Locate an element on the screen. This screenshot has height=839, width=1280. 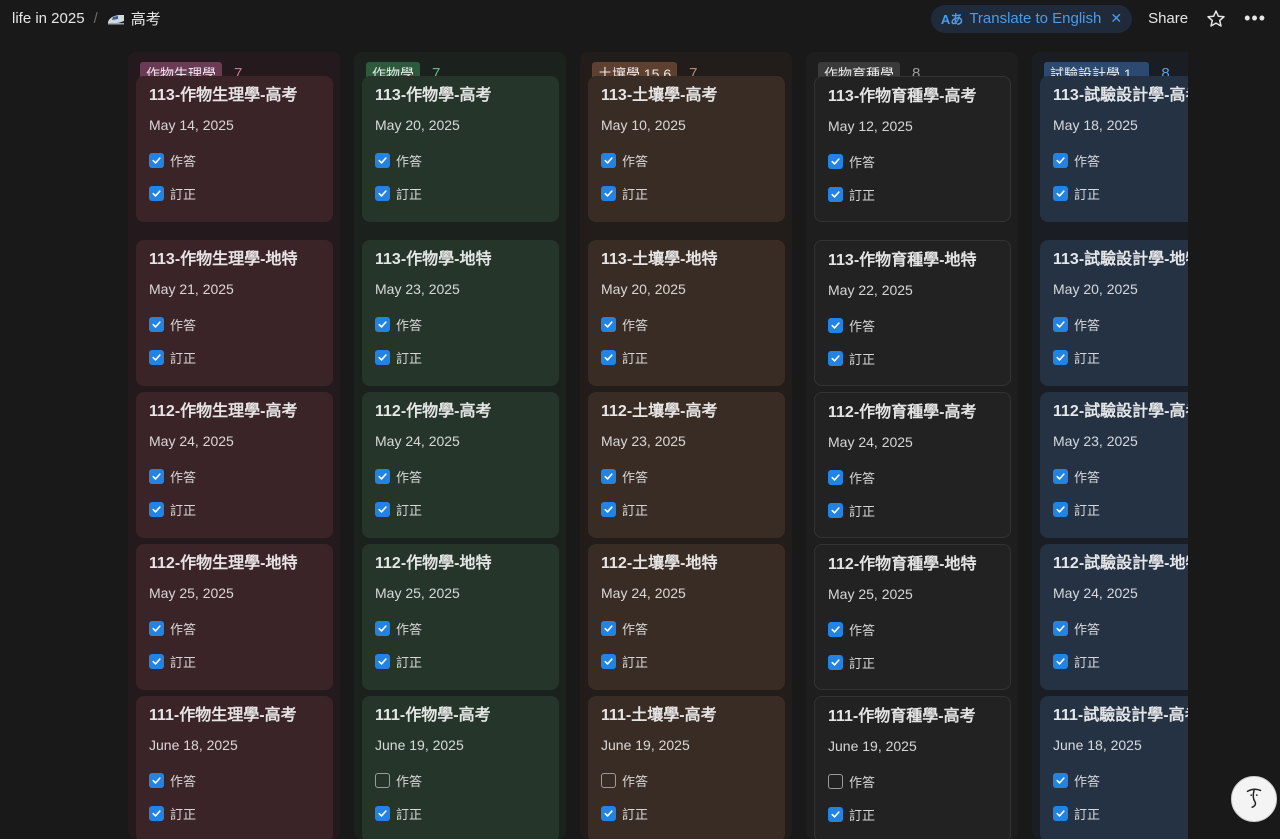
board-card: 111-土壤學-高考 June 19, 2025 作答 訂正 is located at coordinates (686, 767).